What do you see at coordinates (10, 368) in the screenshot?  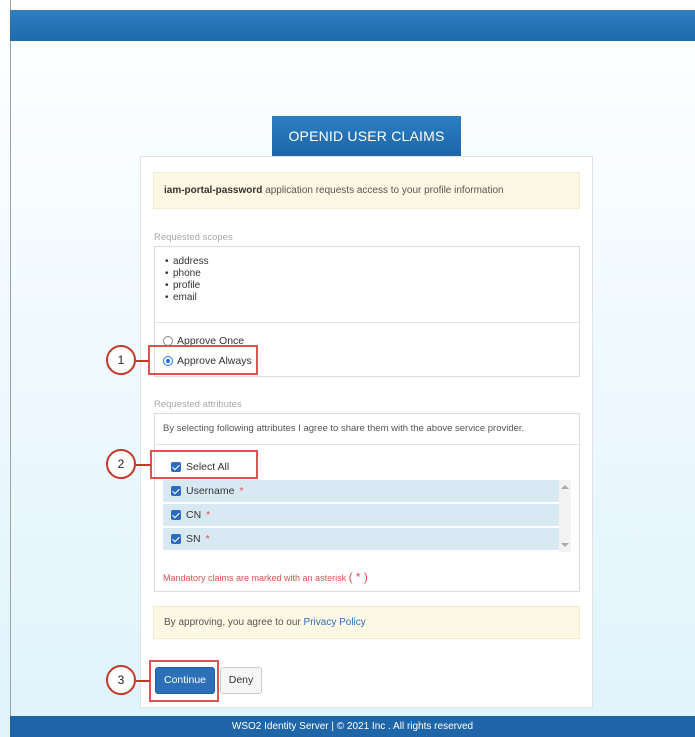 I see `window-edge` at bounding box center [10, 368].